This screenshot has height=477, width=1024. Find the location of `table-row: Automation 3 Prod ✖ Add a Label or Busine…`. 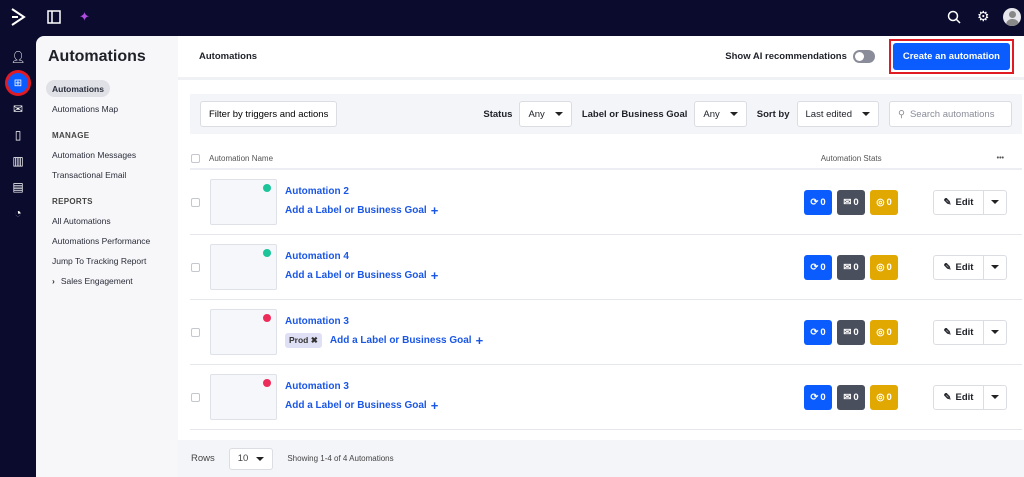

table-row: Automation 3 Prod ✖ Add a Label or Busine… is located at coordinates (606, 332).